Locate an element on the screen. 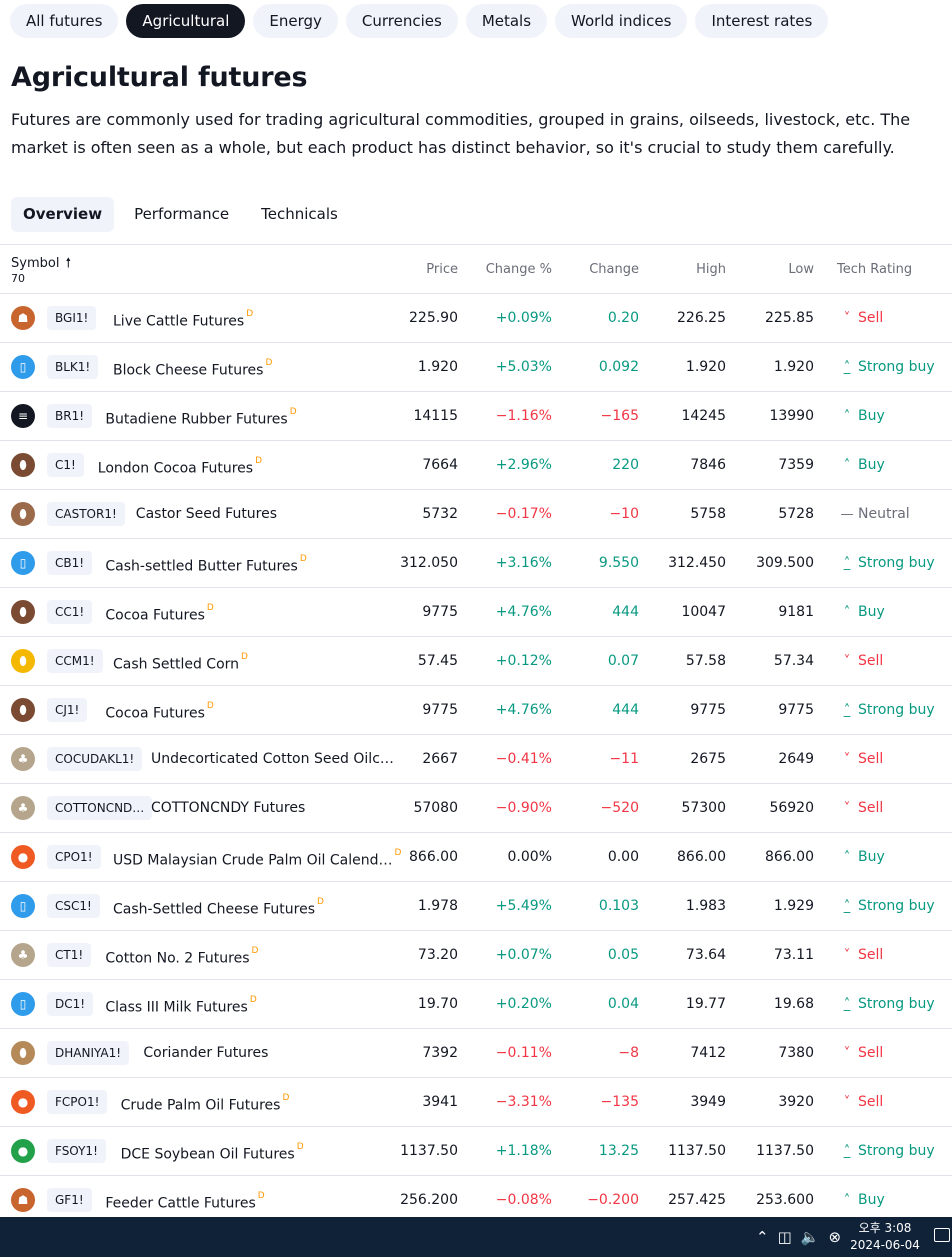  category-tab-agricultural: Agricultural is located at coordinates (186, 21).